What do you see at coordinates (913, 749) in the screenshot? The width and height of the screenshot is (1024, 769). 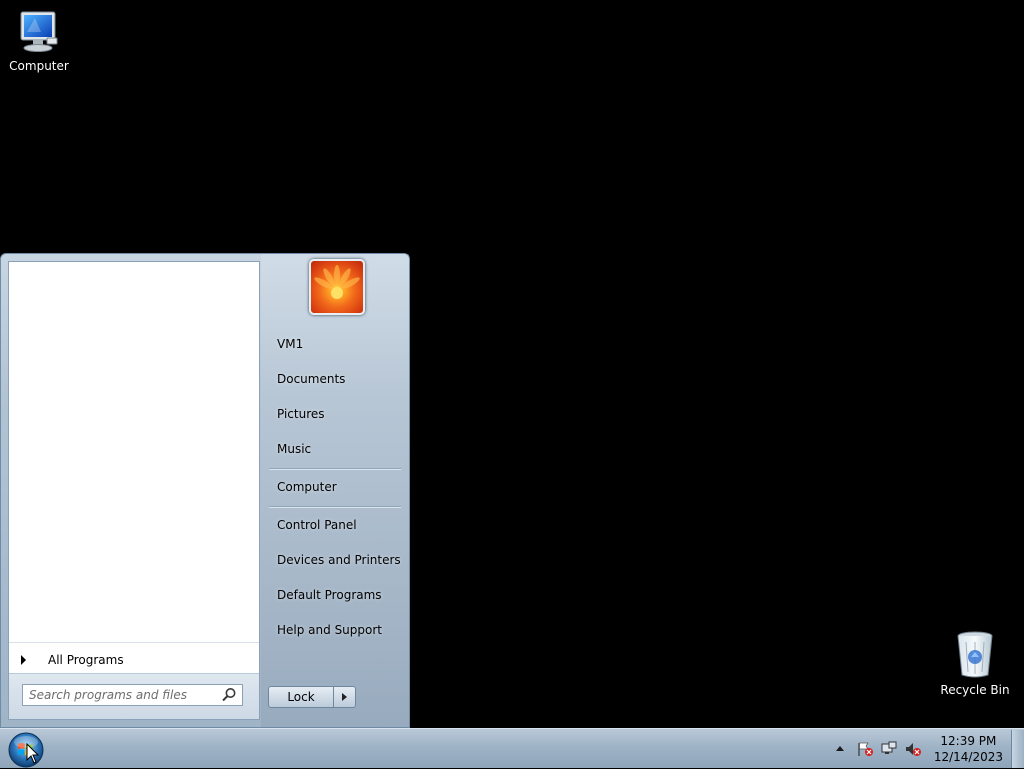 I see `volume-muted-icon` at bounding box center [913, 749].